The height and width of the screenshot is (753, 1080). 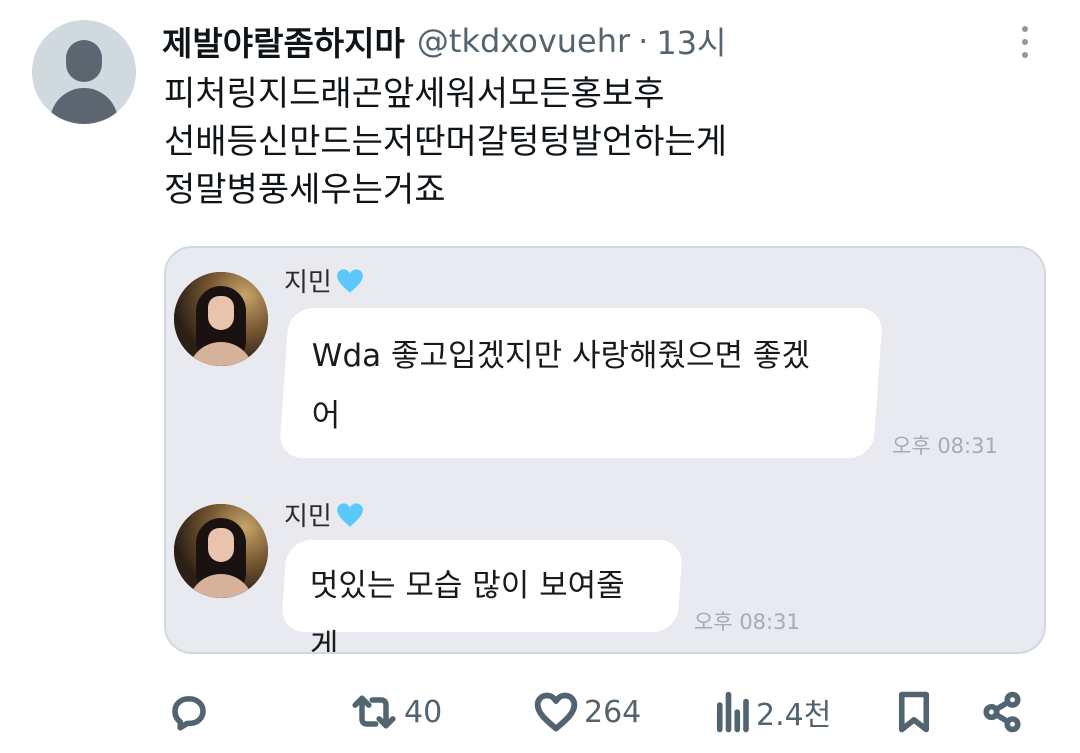 I want to click on avatar-placeholder-body, so click(x=84, y=106).